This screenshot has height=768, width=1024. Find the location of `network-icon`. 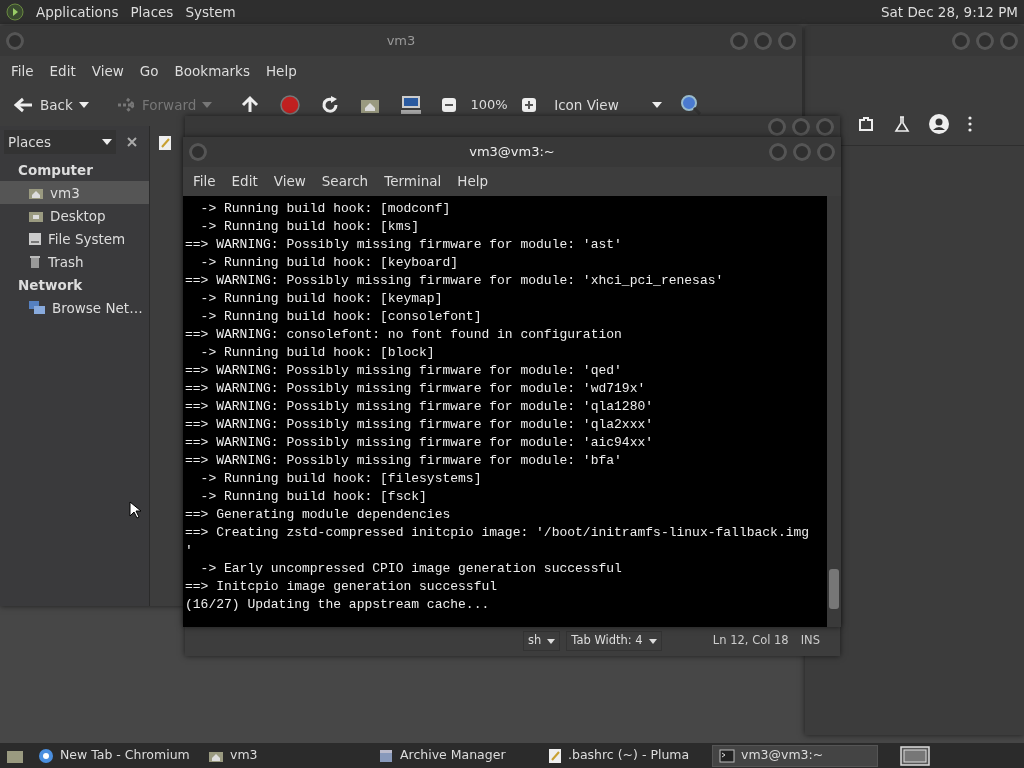

network-icon is located at coordinates (37, 307).